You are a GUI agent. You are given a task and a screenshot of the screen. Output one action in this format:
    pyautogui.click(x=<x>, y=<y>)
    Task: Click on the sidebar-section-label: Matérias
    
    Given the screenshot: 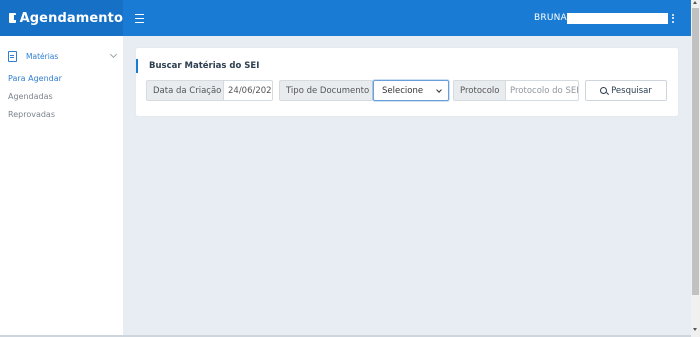 What is the action you would take?
    pyautogui.click(x=42, y=56)
    